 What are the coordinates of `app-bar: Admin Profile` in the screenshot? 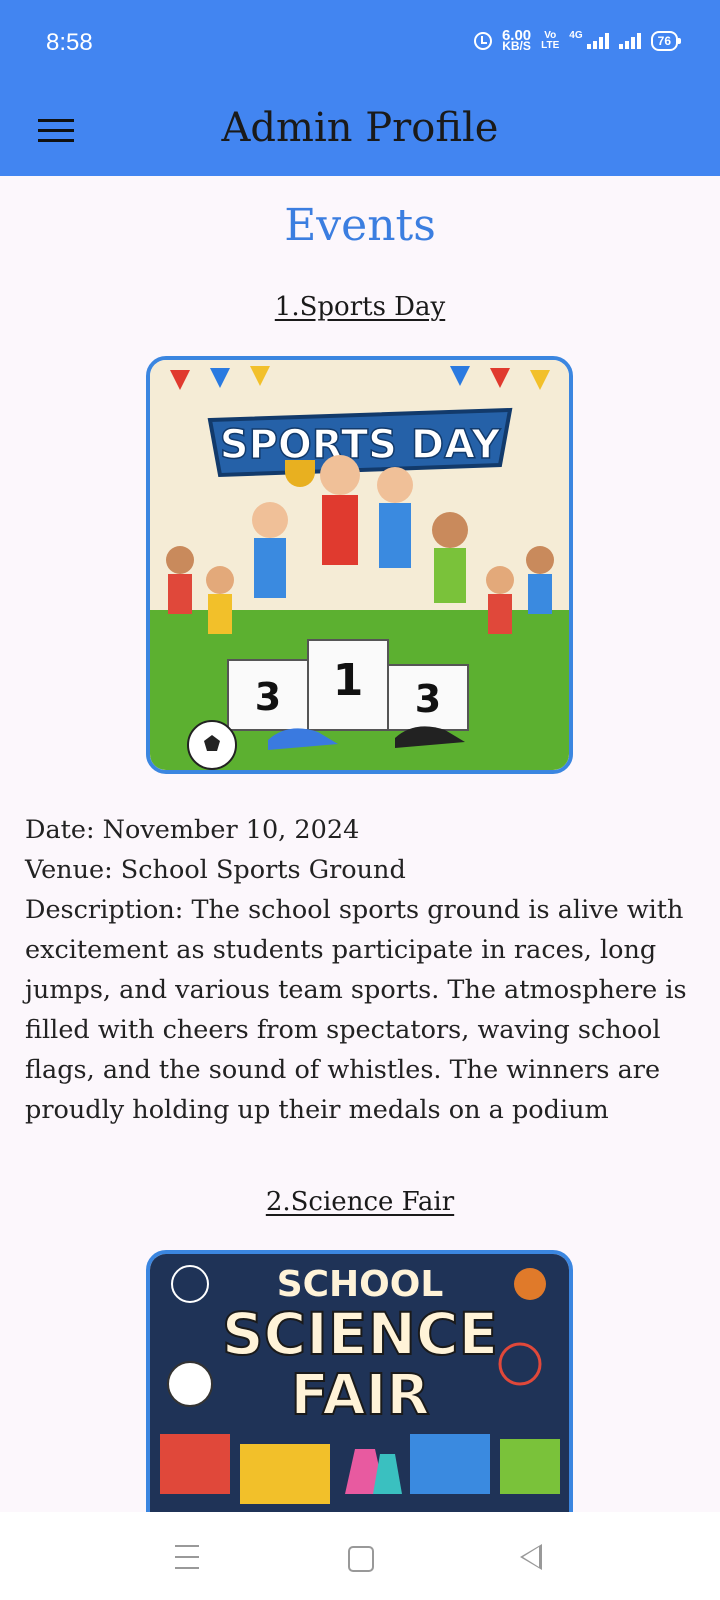 It's located at (360, 132).